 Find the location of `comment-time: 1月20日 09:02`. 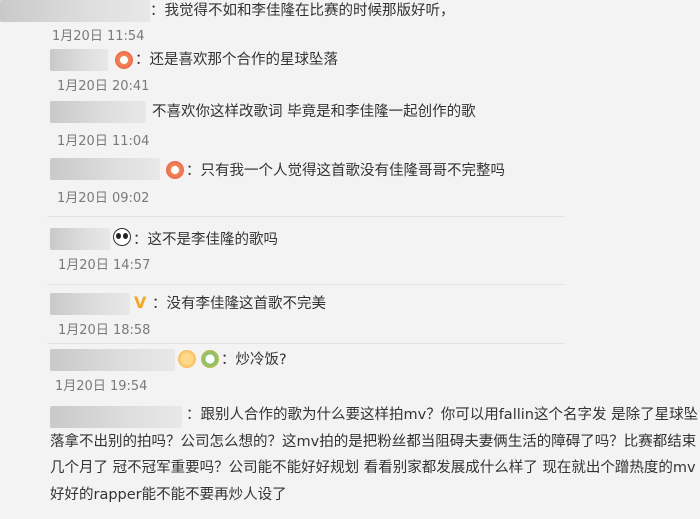

comment-time: 1月20日 09:02 is located at coordinates (103, 198).